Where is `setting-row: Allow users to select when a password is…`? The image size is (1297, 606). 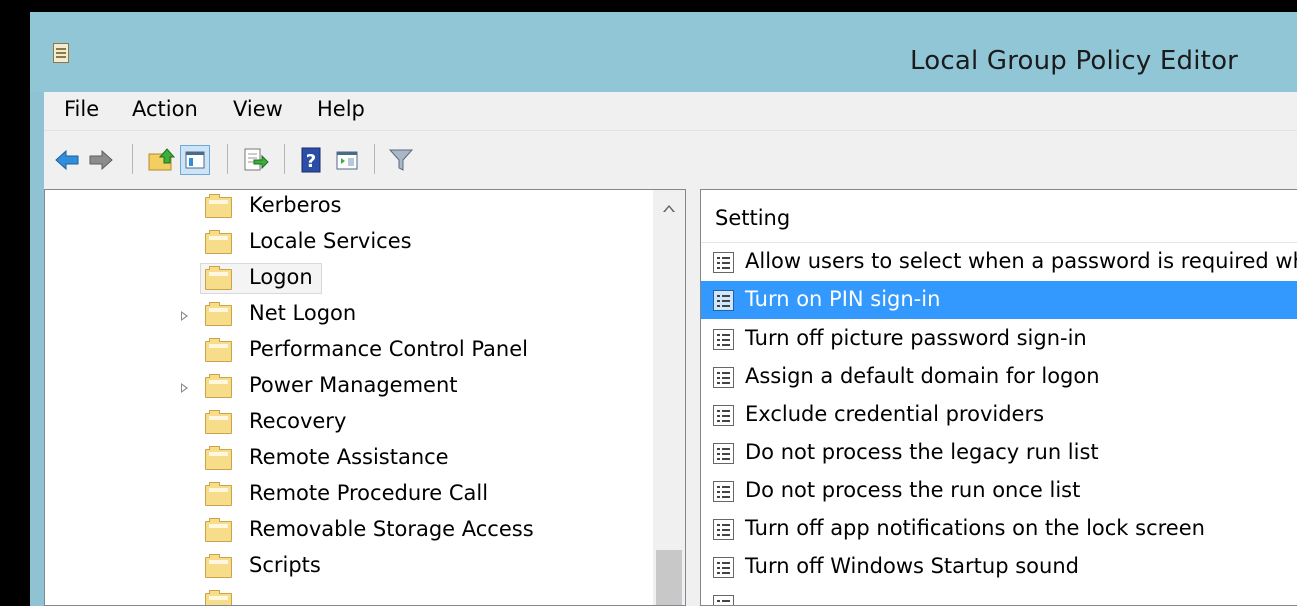 setting-row: Allow users to select when a password is… is located at coordinates (999, 262).